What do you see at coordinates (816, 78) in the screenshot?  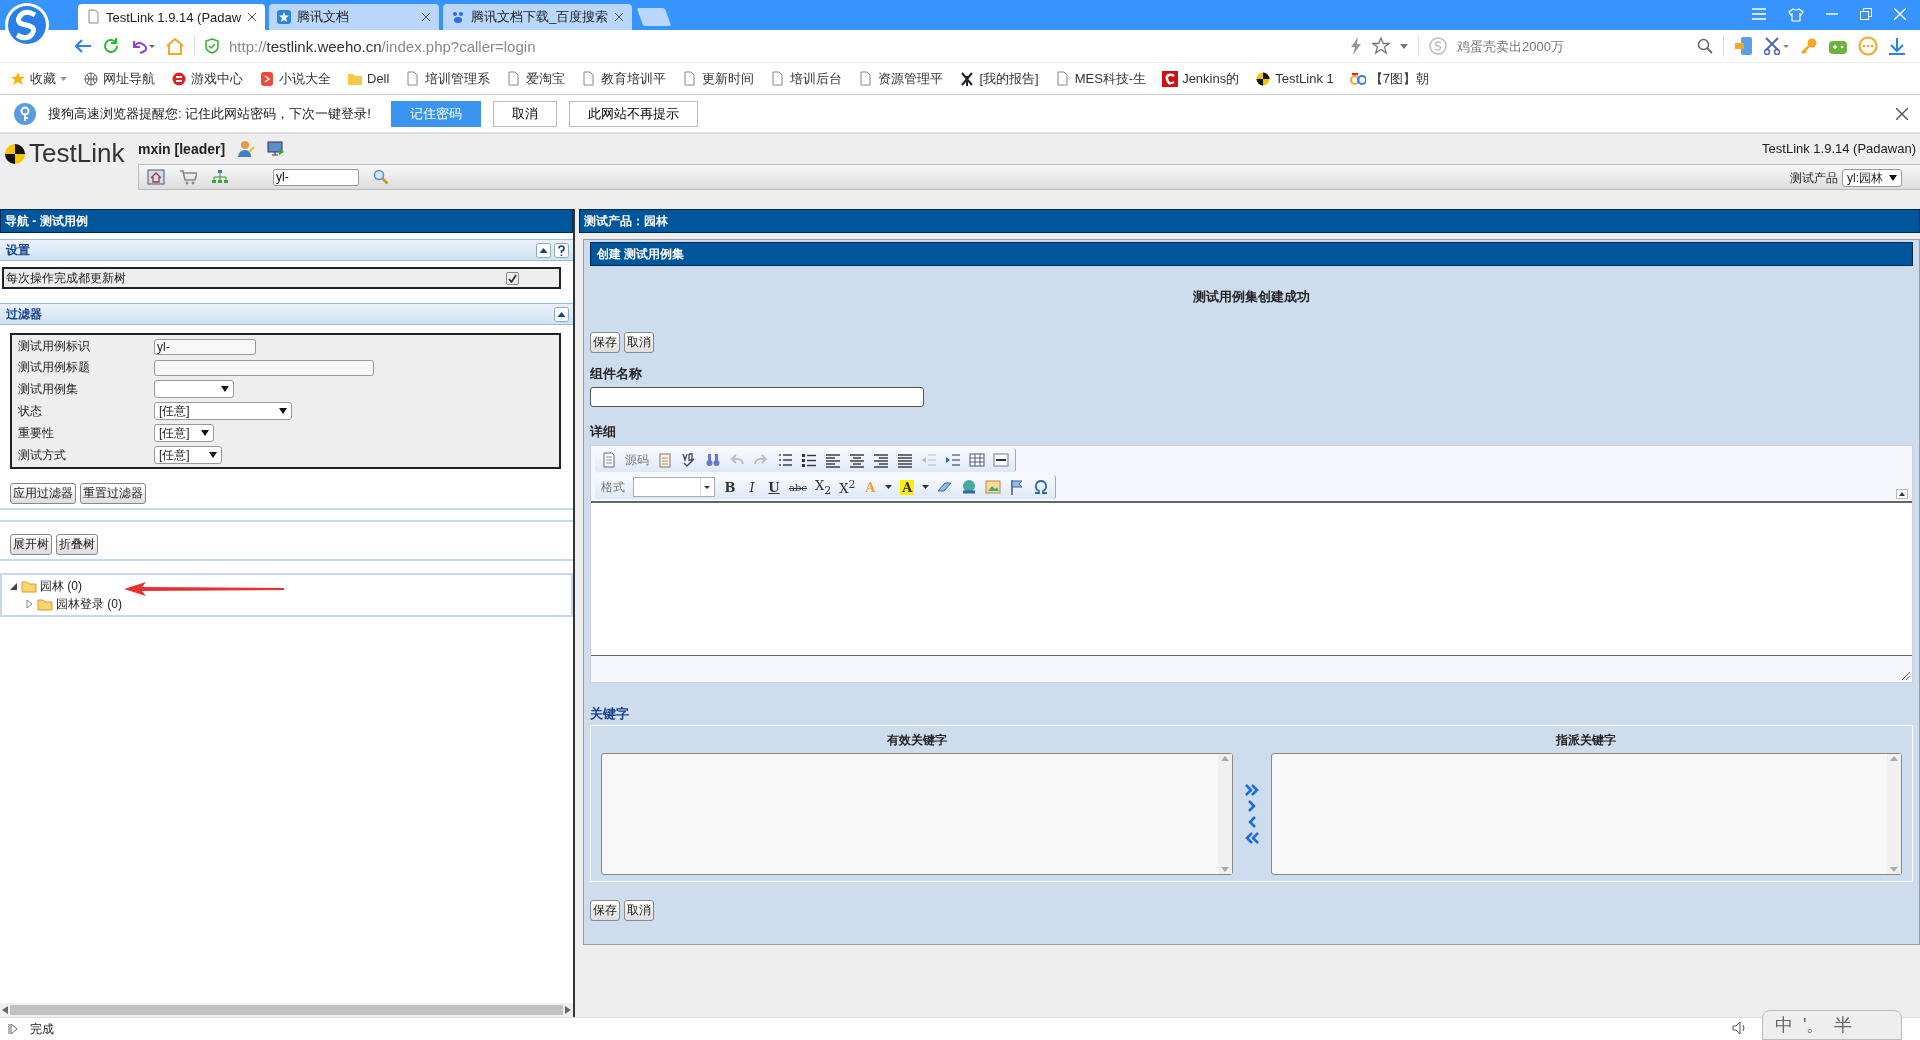 I see `bookmark-link: 培训后台` at bounding box center [816, 78].